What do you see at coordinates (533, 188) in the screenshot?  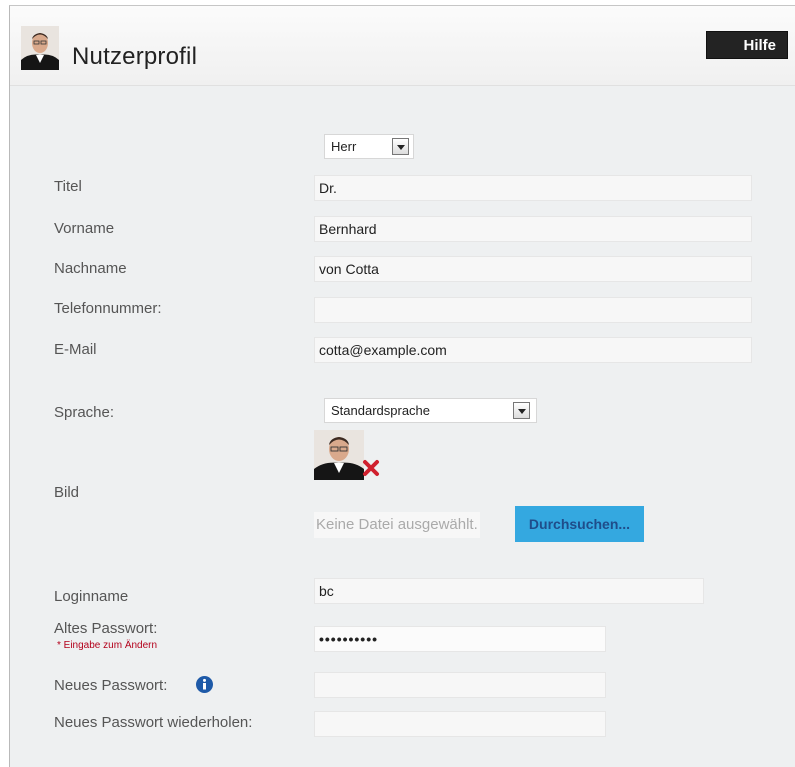 I see `title-input: Dr.` at bounding box center [533, 188].